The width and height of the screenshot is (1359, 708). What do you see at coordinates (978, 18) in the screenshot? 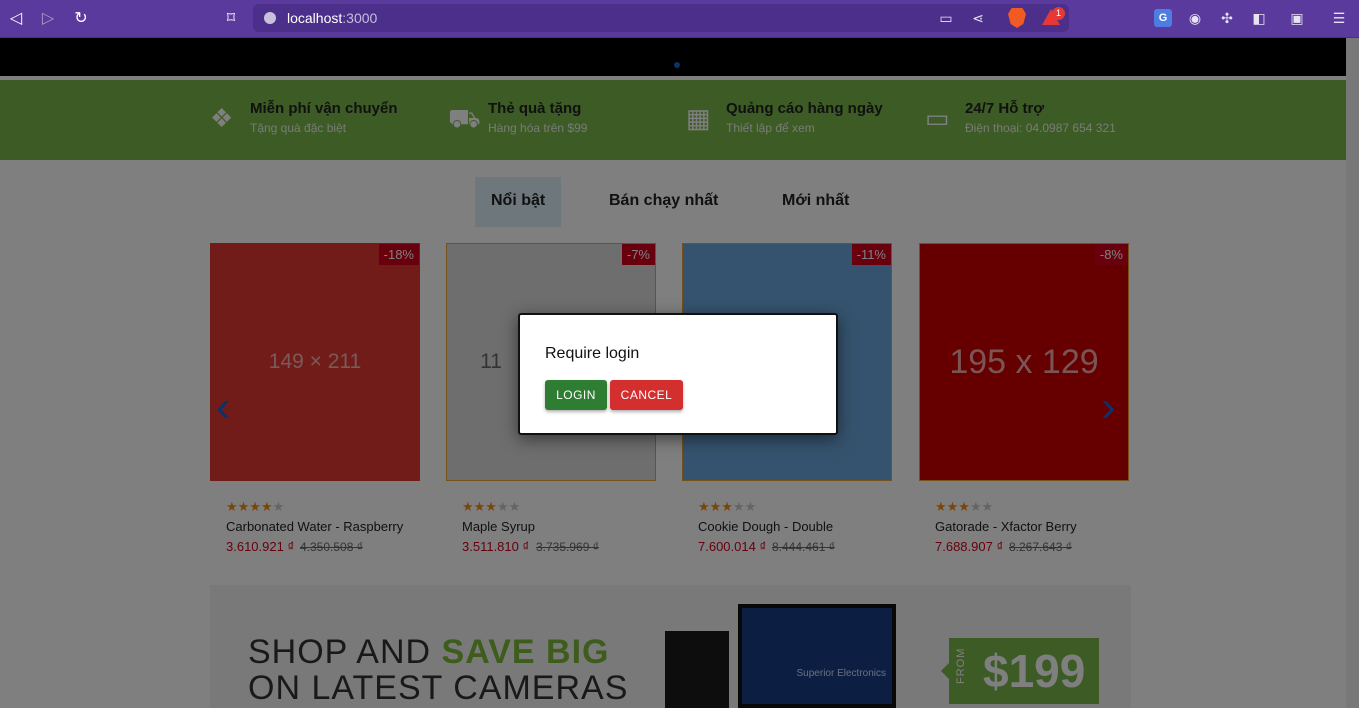
I see `share-icon: ⋖` at bounding box center [978, 18].